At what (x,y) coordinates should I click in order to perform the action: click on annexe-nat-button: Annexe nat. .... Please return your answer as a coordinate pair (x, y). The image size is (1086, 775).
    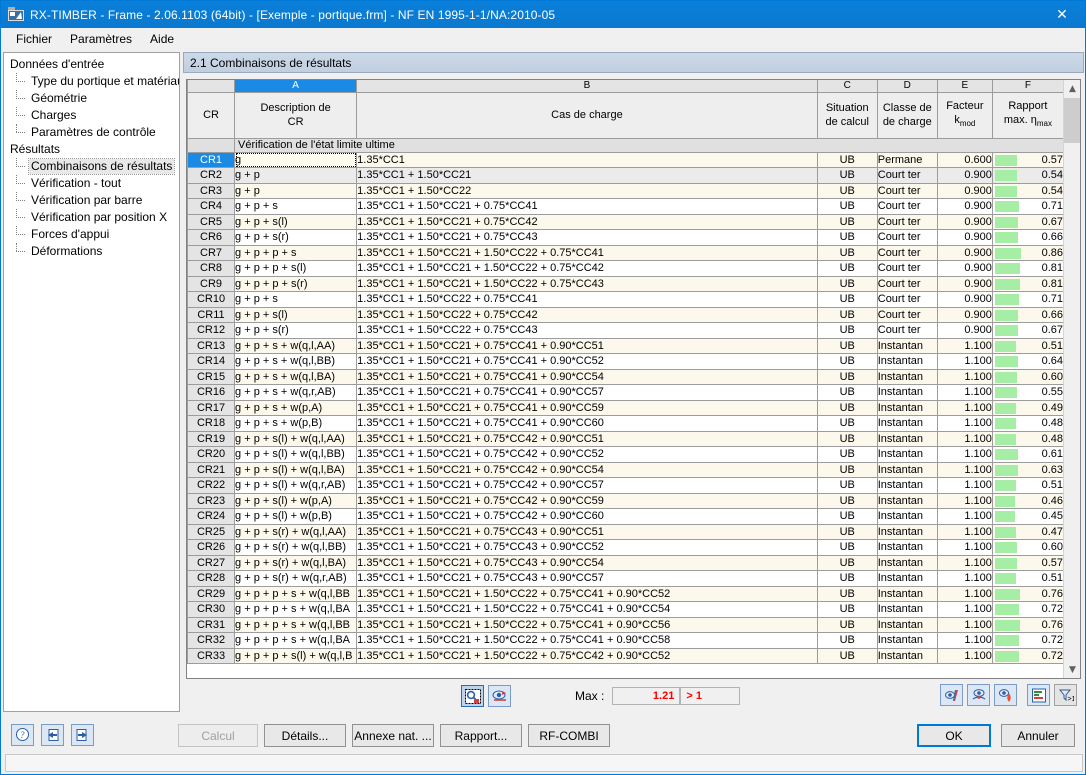
    Looking at the image, I should click on (393, 735).